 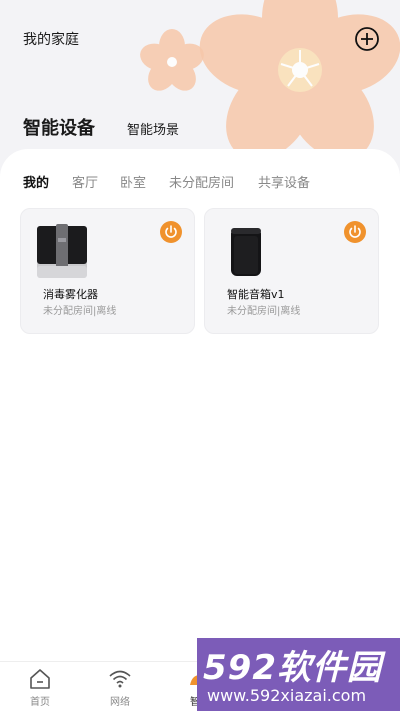 I want to click on tabbar-label: 网络, so click(x=120, y=702).